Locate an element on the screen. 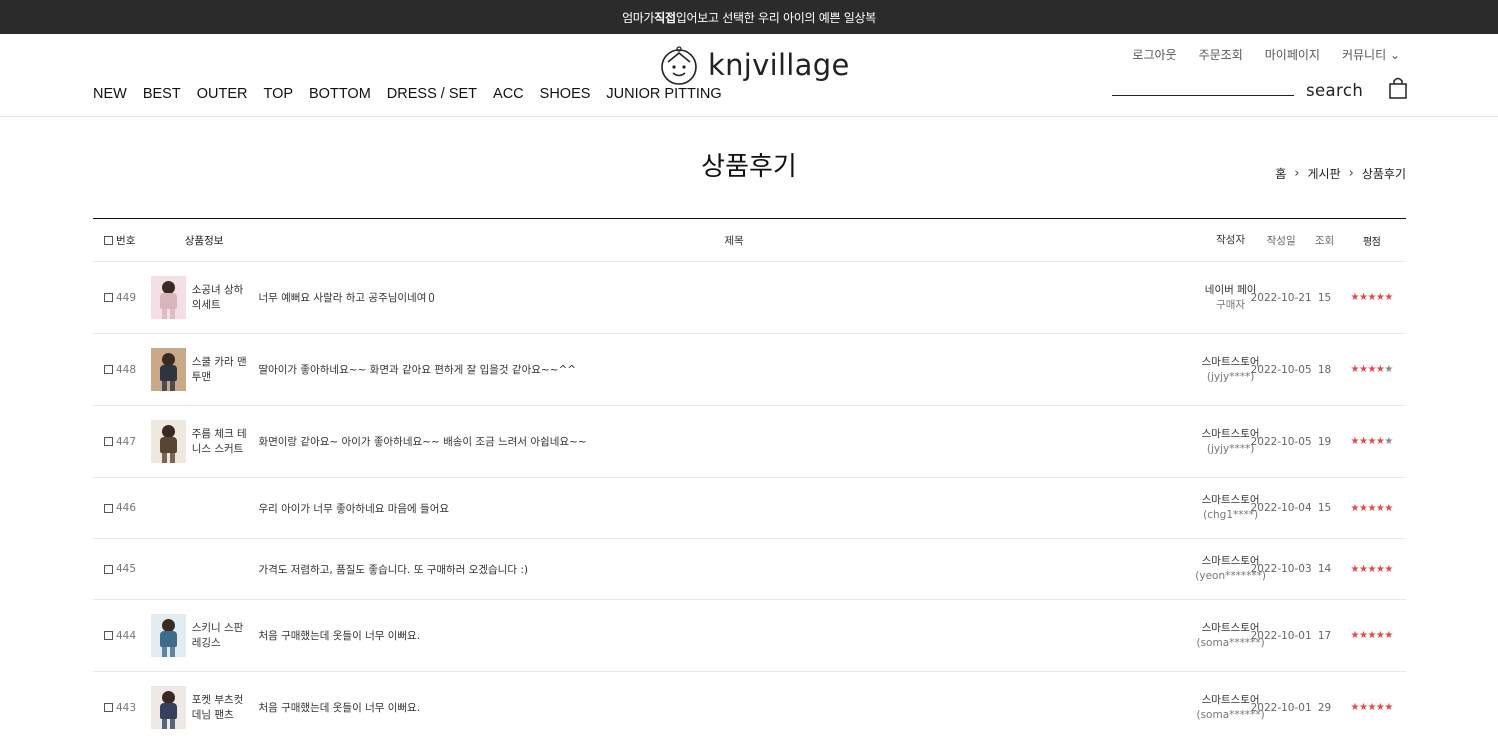  search-button: search is located at coordinates (1334, 90).